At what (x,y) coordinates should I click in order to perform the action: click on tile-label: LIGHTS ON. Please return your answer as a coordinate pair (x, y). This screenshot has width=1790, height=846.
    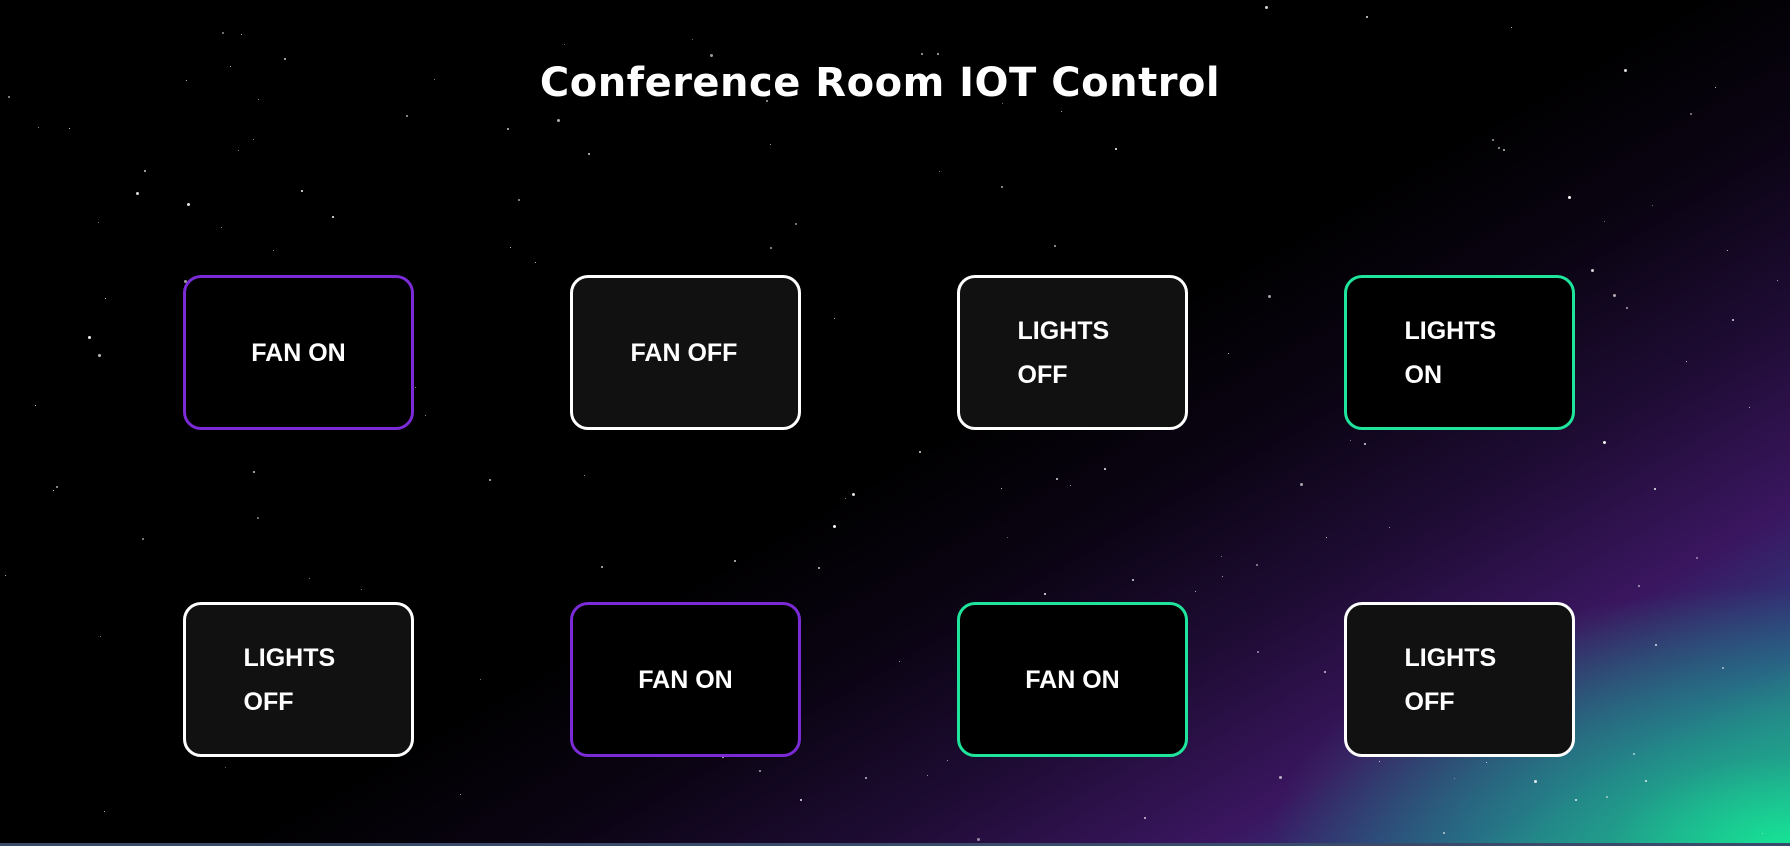
    Looking at the image, I should click on (1450, 352).